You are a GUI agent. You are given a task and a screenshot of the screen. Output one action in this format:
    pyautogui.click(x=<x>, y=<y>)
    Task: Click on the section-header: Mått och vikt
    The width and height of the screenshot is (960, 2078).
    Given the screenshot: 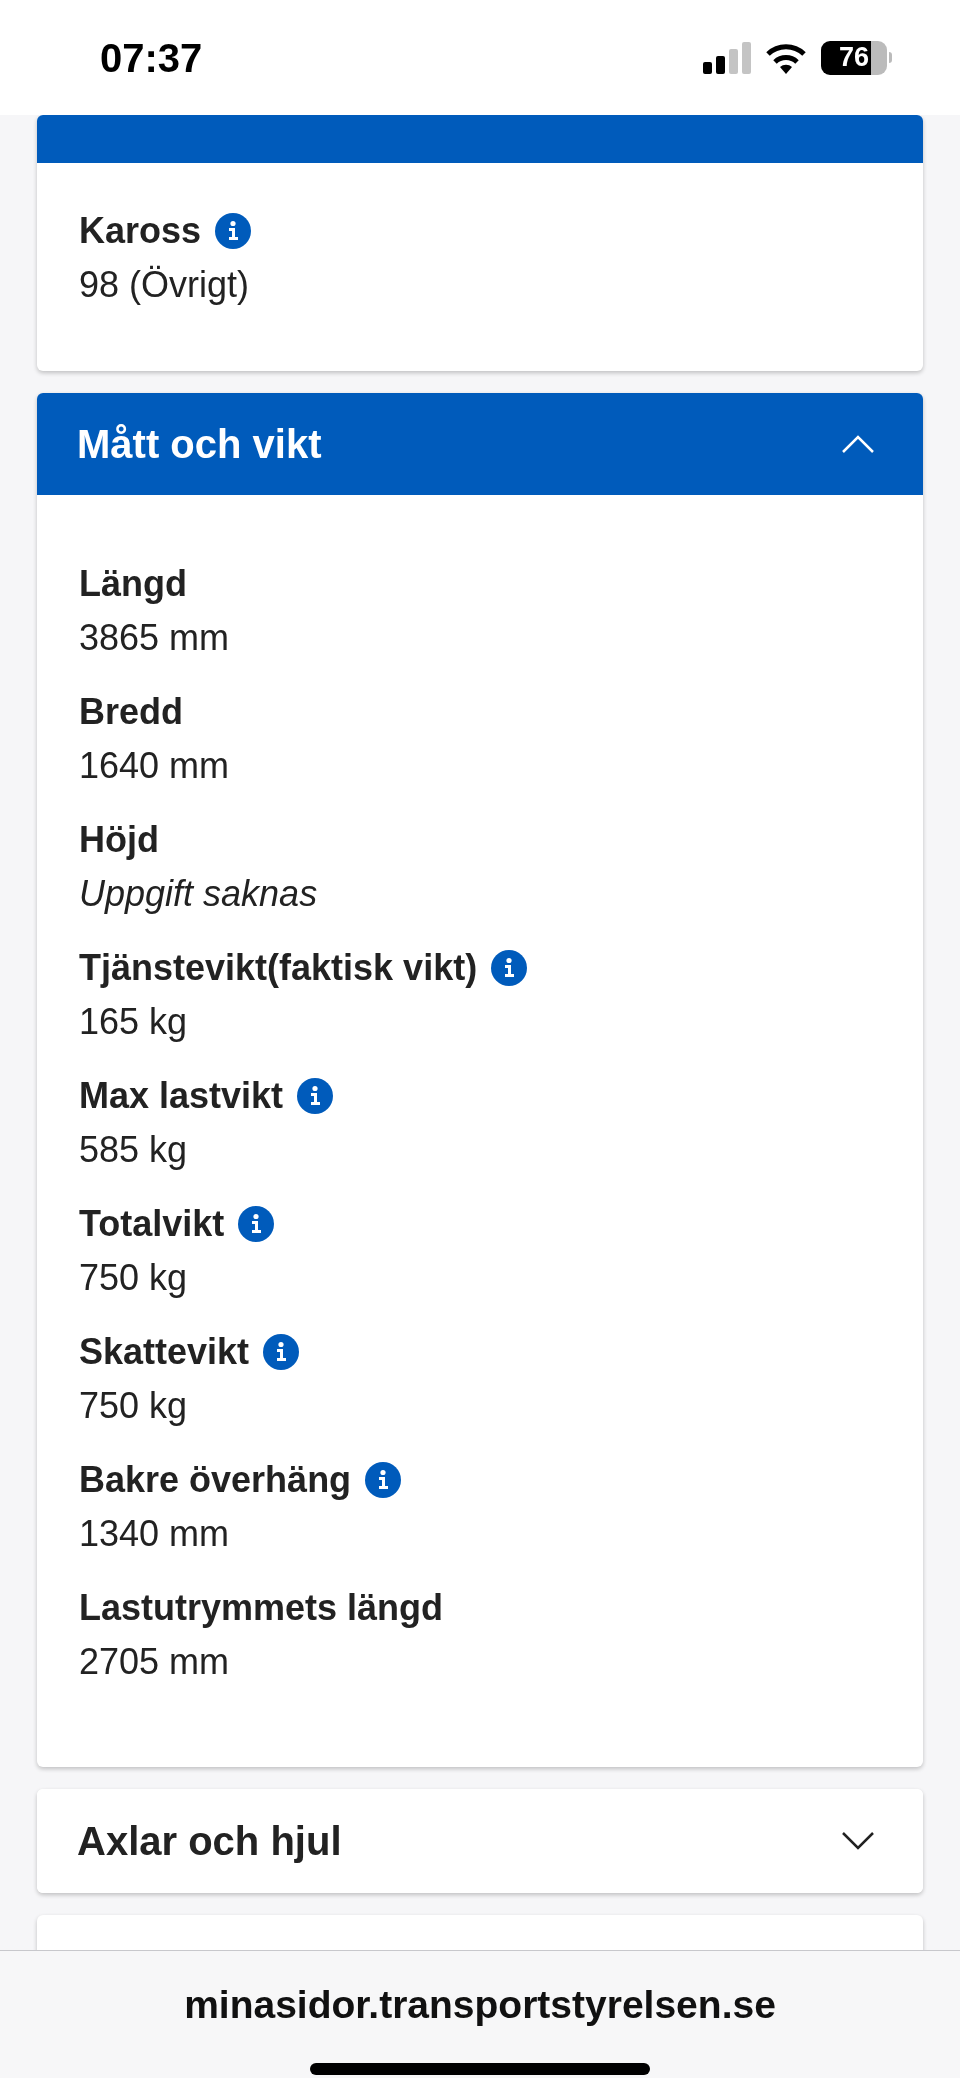 What is the action you would take?
    pyautogui.click(x=480, y=444)
    